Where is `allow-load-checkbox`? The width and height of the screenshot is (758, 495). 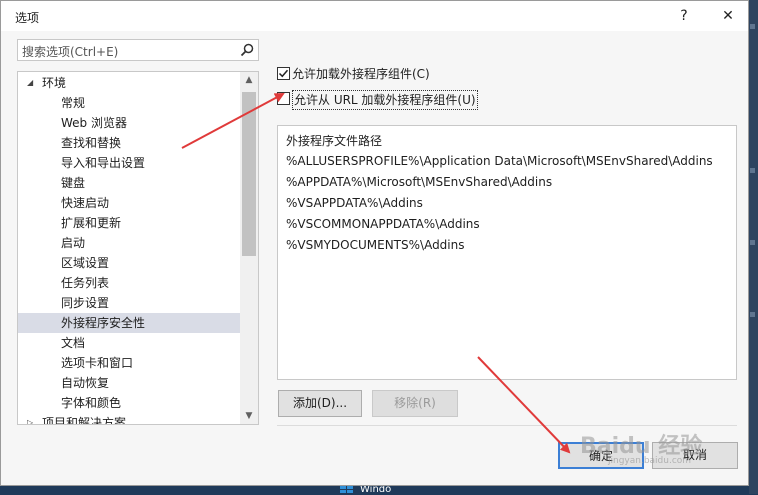
allow-load-checkbox is located at coordinates (283, 73).